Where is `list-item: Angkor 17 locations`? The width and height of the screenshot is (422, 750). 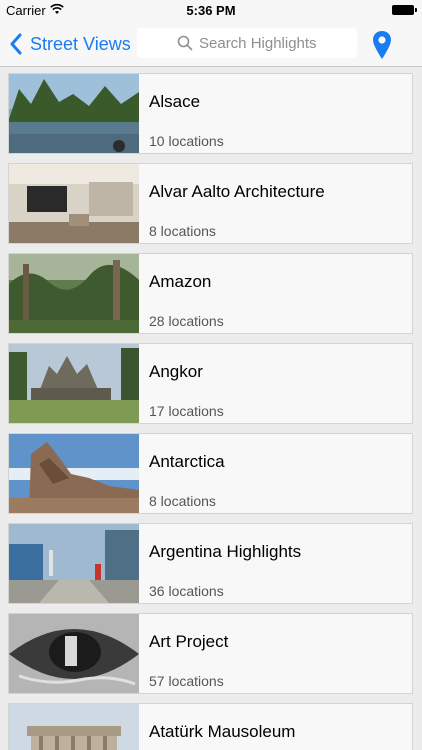
list-item: Angkor 17 locations is located at coordinates (210, 383).